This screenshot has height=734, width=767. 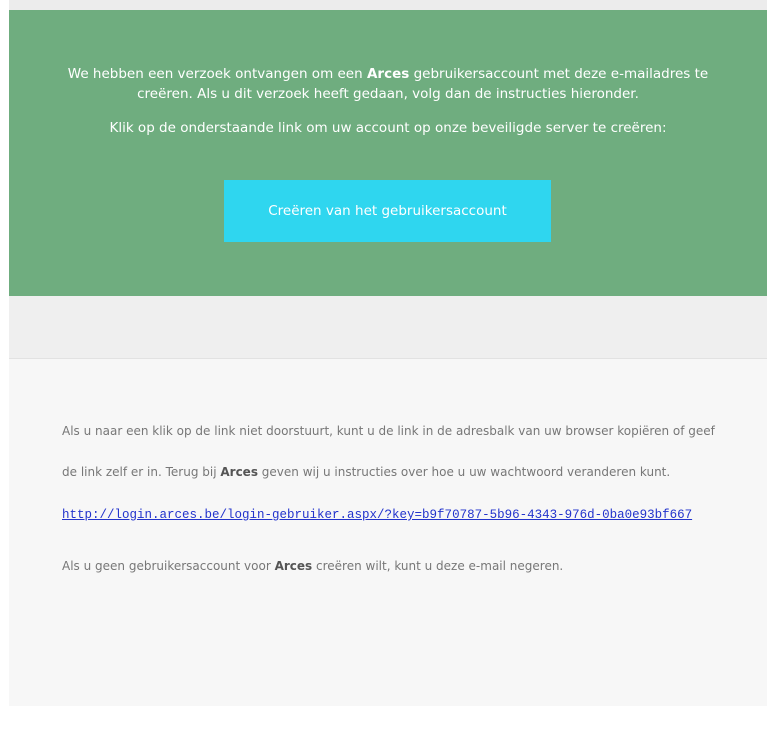 What do you see at coordinates (388, 74) in the screenshot?
I see `hero-brand: Arces` at bounding box center [388, 74].